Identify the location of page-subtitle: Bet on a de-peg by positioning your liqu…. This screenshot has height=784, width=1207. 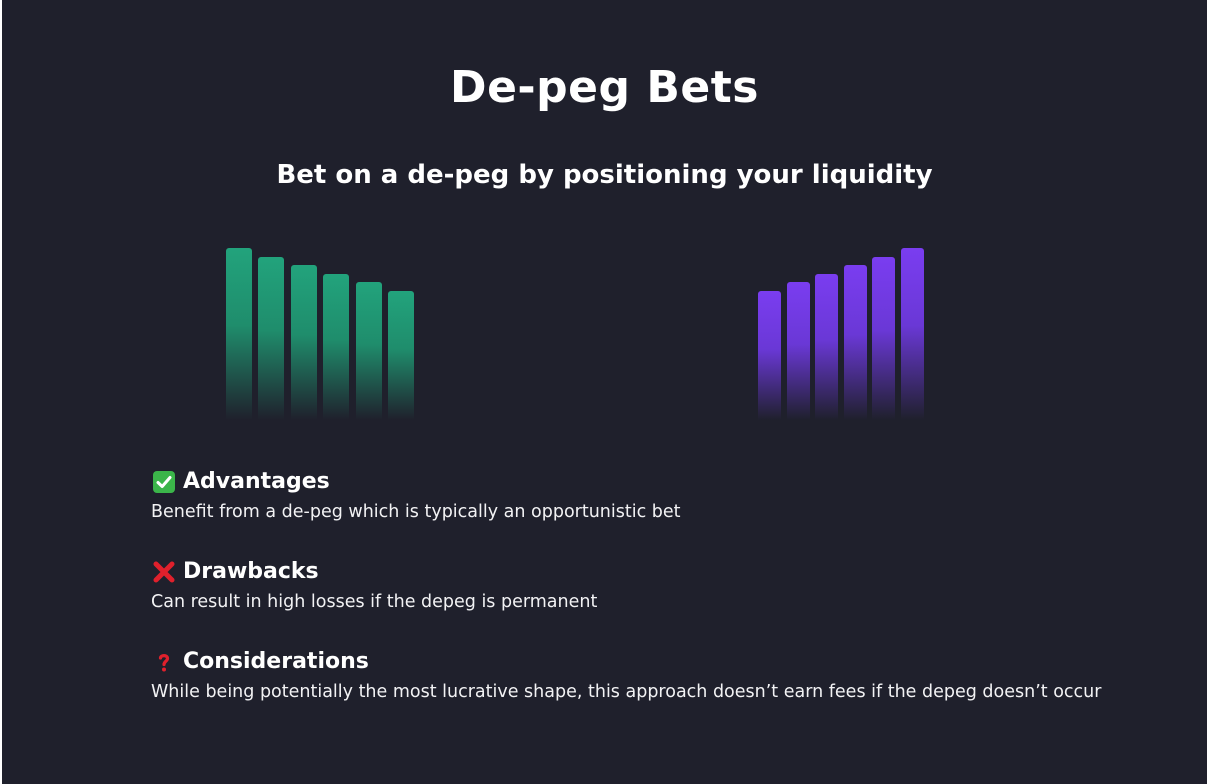
(604, 175).